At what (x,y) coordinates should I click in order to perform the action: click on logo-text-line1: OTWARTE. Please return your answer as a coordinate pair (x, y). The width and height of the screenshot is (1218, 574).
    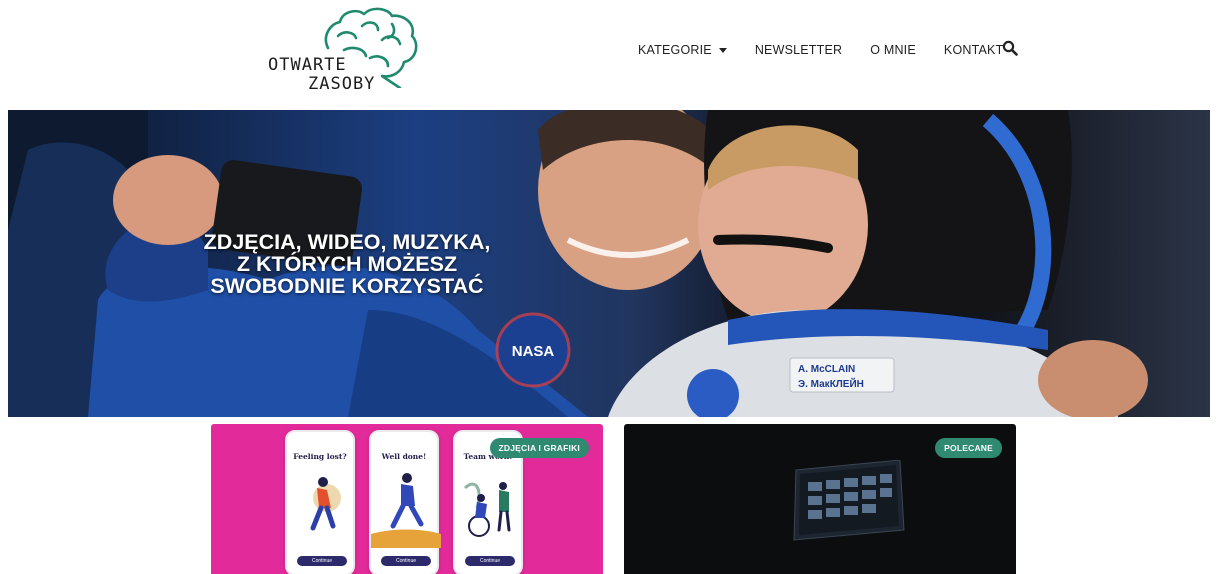
    Looking at the image, I should click on (307, 65).